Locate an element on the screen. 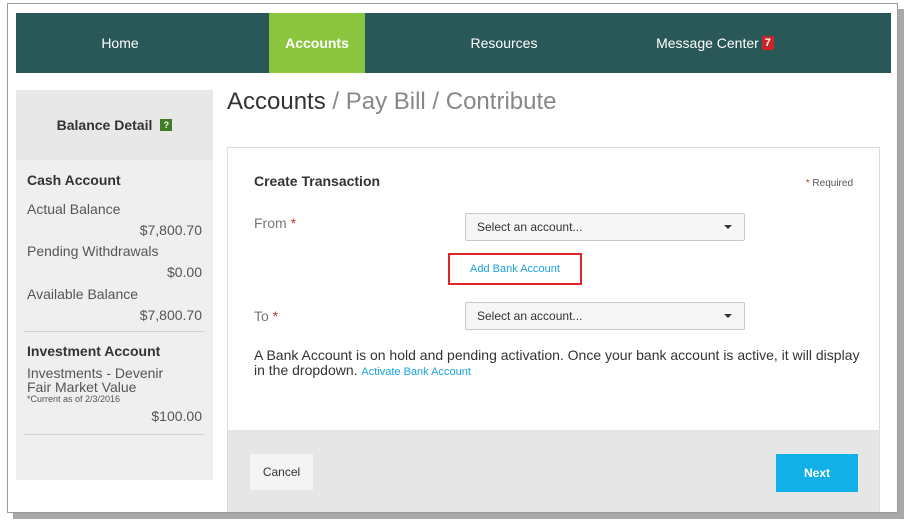 The height and width of the screenshot is (525, 908). create-transaction-title: Create Transaction is located at coordinates (317, 181).